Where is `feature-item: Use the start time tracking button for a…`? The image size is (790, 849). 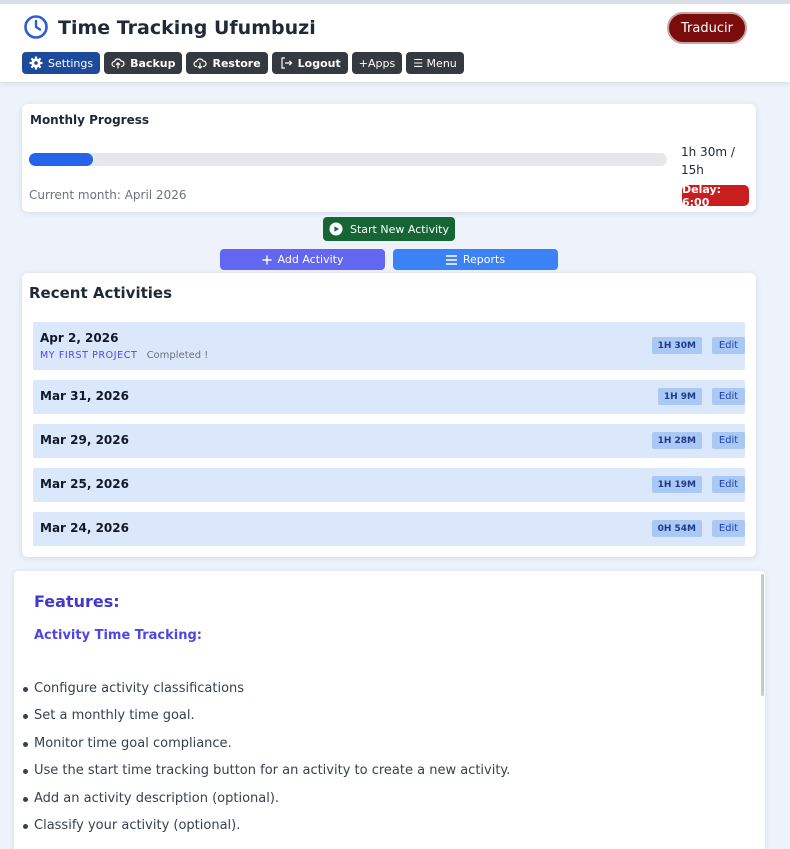
feature-item: Use the start time tracking button for a… is located at coordinates (266, 776).